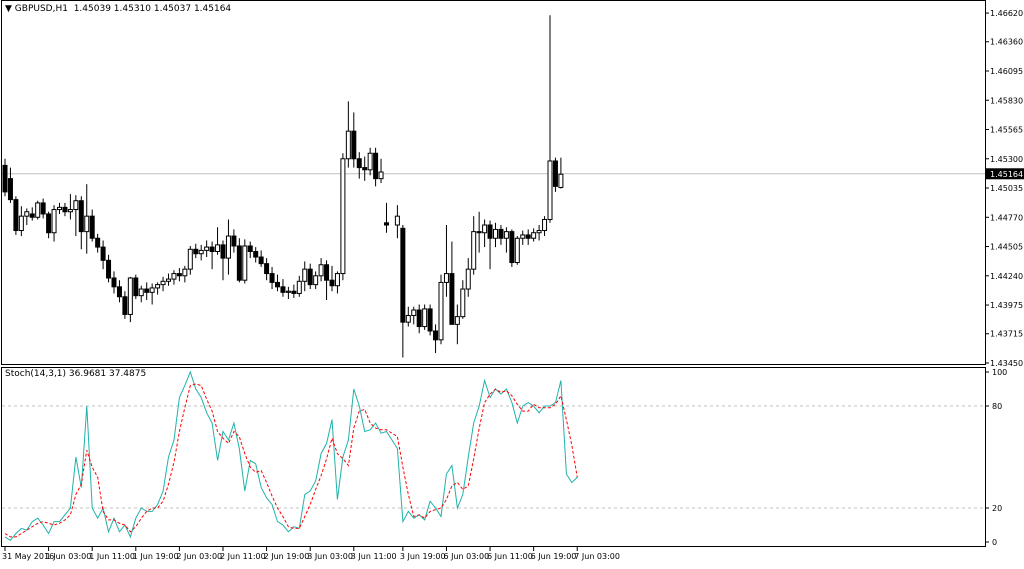 The height and width of the screenshot is (569, 1024). Describe the element at coordinates (997, 406) in the screenshot. I see `stochastic-tick-label: 80` at that location.